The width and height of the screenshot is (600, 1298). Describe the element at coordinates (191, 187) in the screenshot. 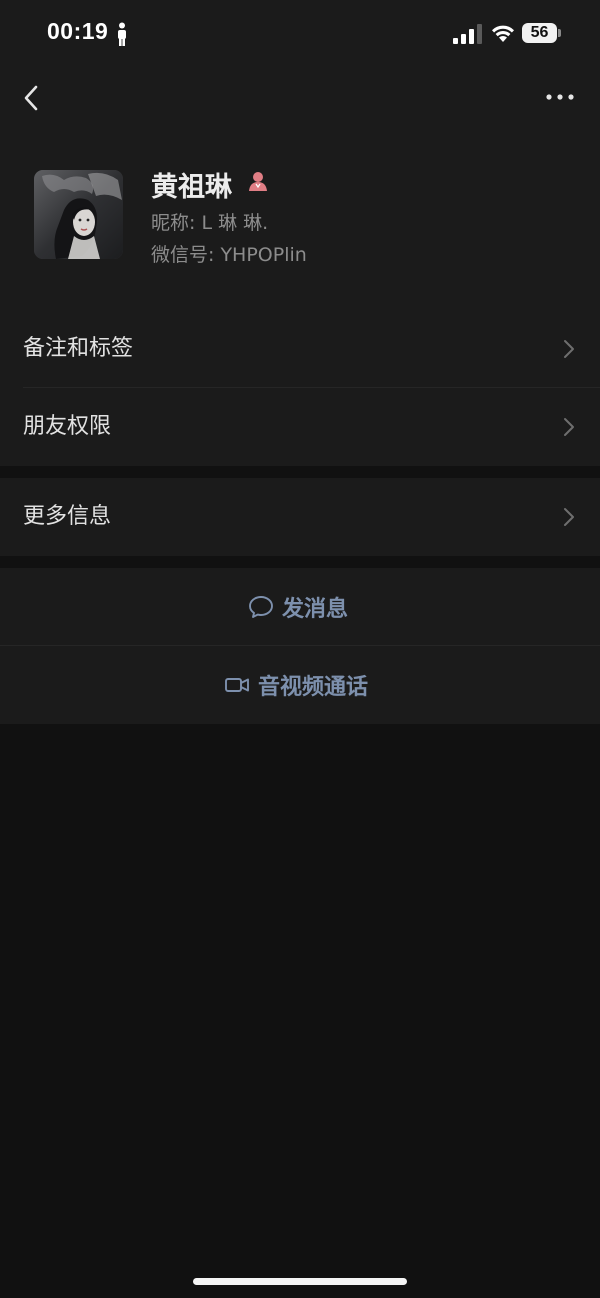

I see `display-name: 黄祖琳` at that location.